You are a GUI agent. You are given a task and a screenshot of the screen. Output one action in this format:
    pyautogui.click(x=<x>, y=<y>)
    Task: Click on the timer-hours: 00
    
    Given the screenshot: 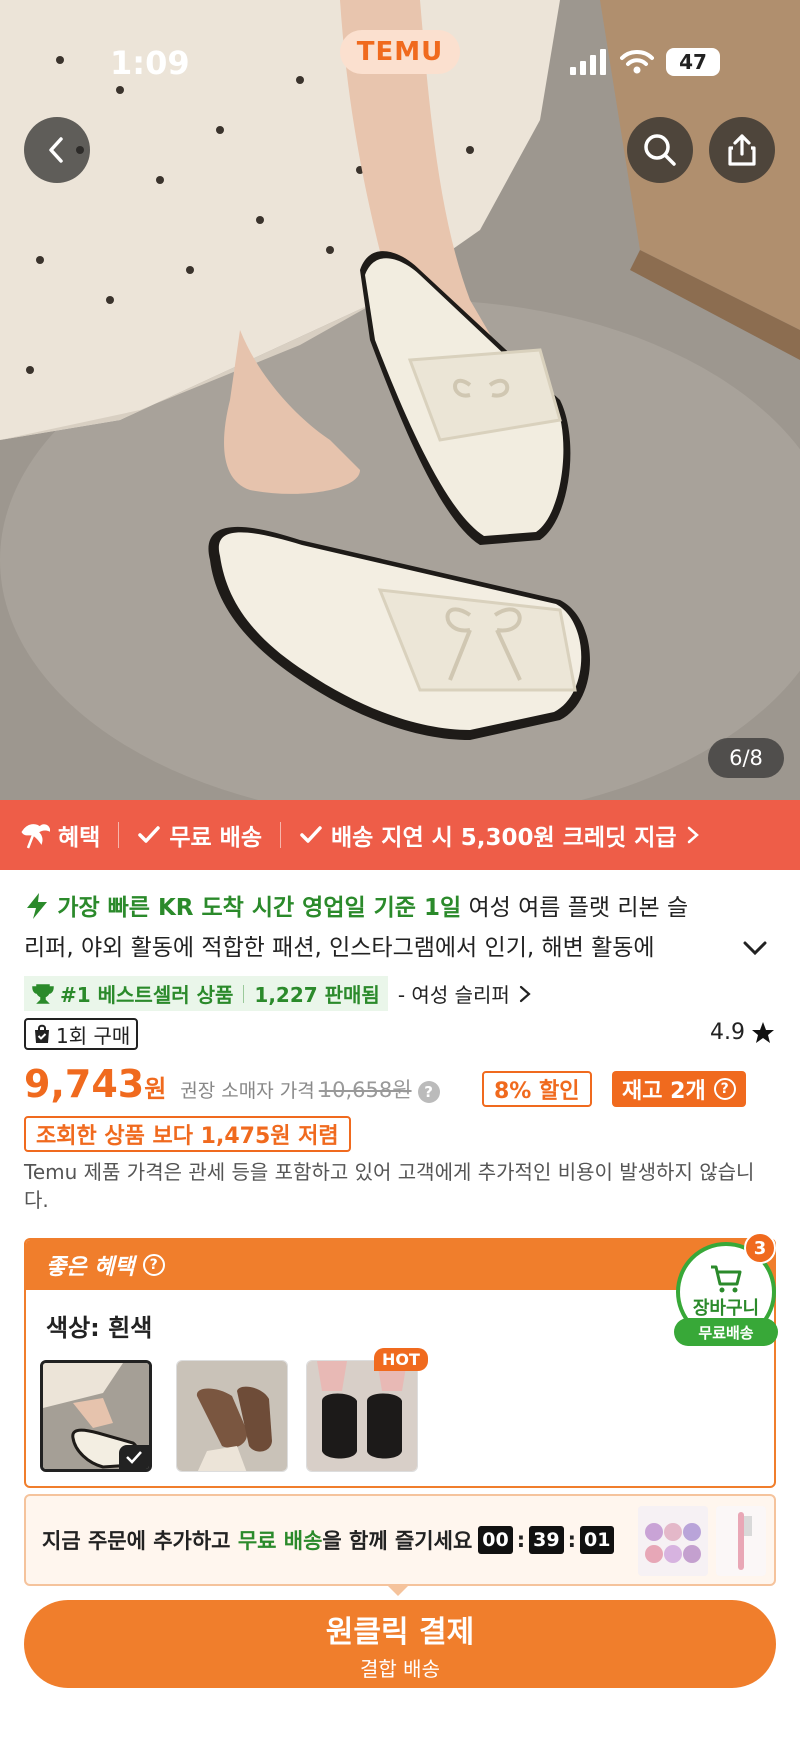 What is the action you would take?
    pyautogui.click(x=495, y=1540)
    